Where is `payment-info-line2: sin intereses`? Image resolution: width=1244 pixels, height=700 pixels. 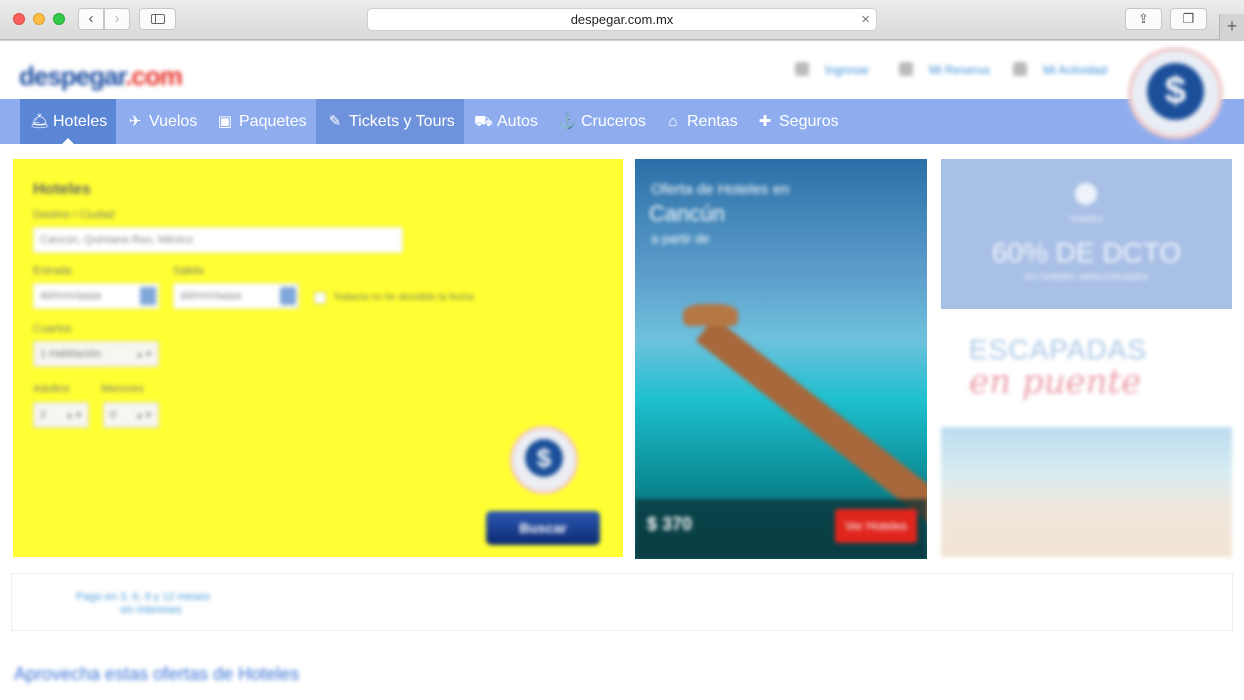
payment-info-line2: sin intereses is located at coordinates (151, 610).